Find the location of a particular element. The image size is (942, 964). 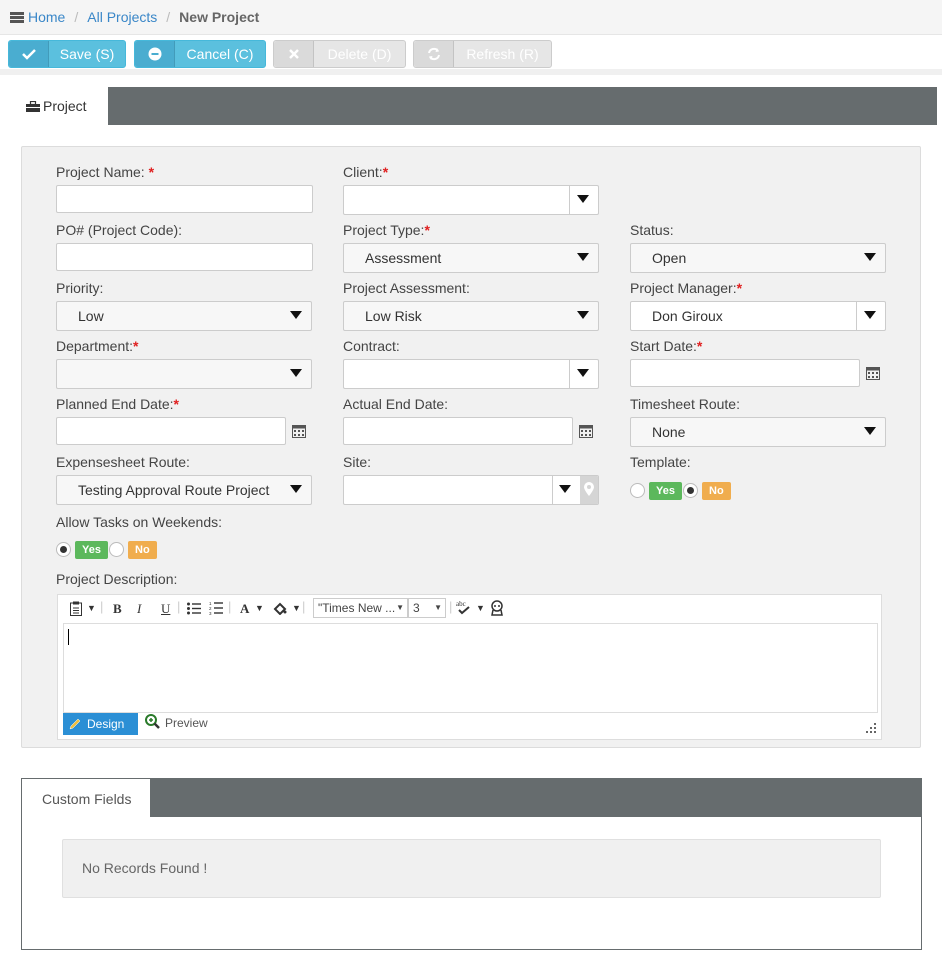

close-icon is located at coordinates (294, 54).